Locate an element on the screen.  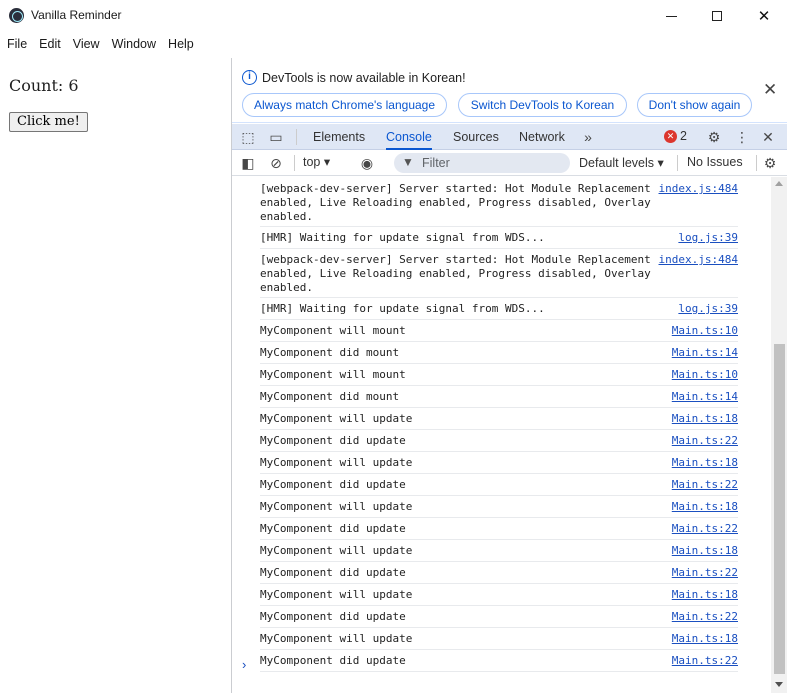
minimize-button is located at coordinates (671, 16).